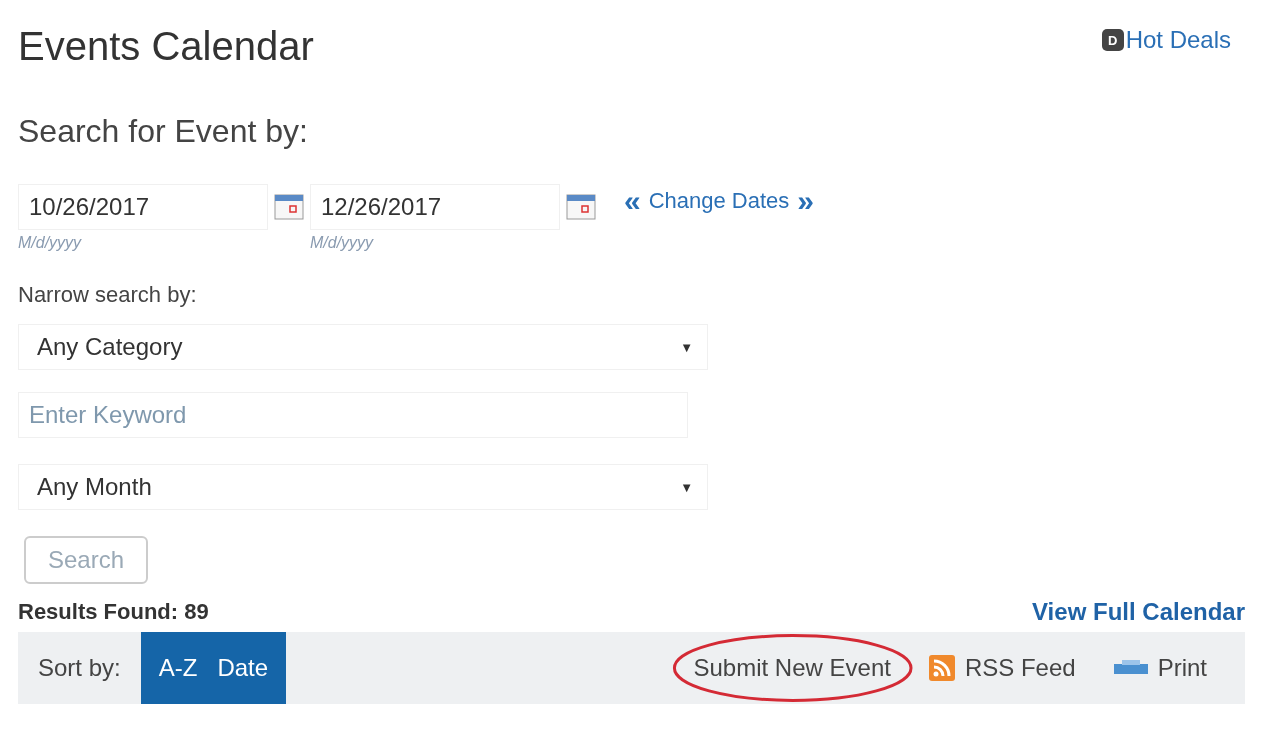  Describe the element at coordinates (1002, 668) in the screenshot. I see `rss-feed-link: RSS Feed` at that location.